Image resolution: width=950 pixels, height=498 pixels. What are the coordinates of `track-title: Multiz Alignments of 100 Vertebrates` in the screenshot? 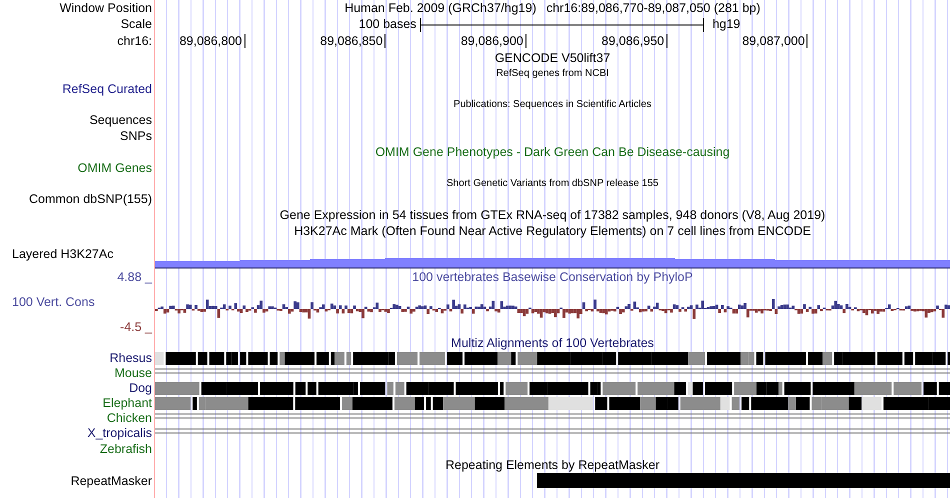 It's located at (552, 343).